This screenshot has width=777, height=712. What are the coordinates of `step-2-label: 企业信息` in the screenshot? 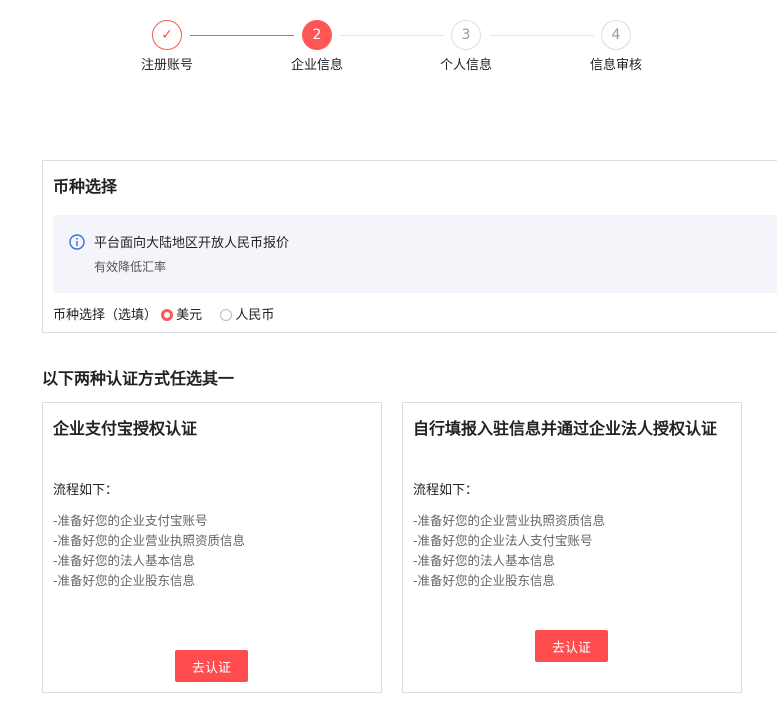 It's located at (316, 65).